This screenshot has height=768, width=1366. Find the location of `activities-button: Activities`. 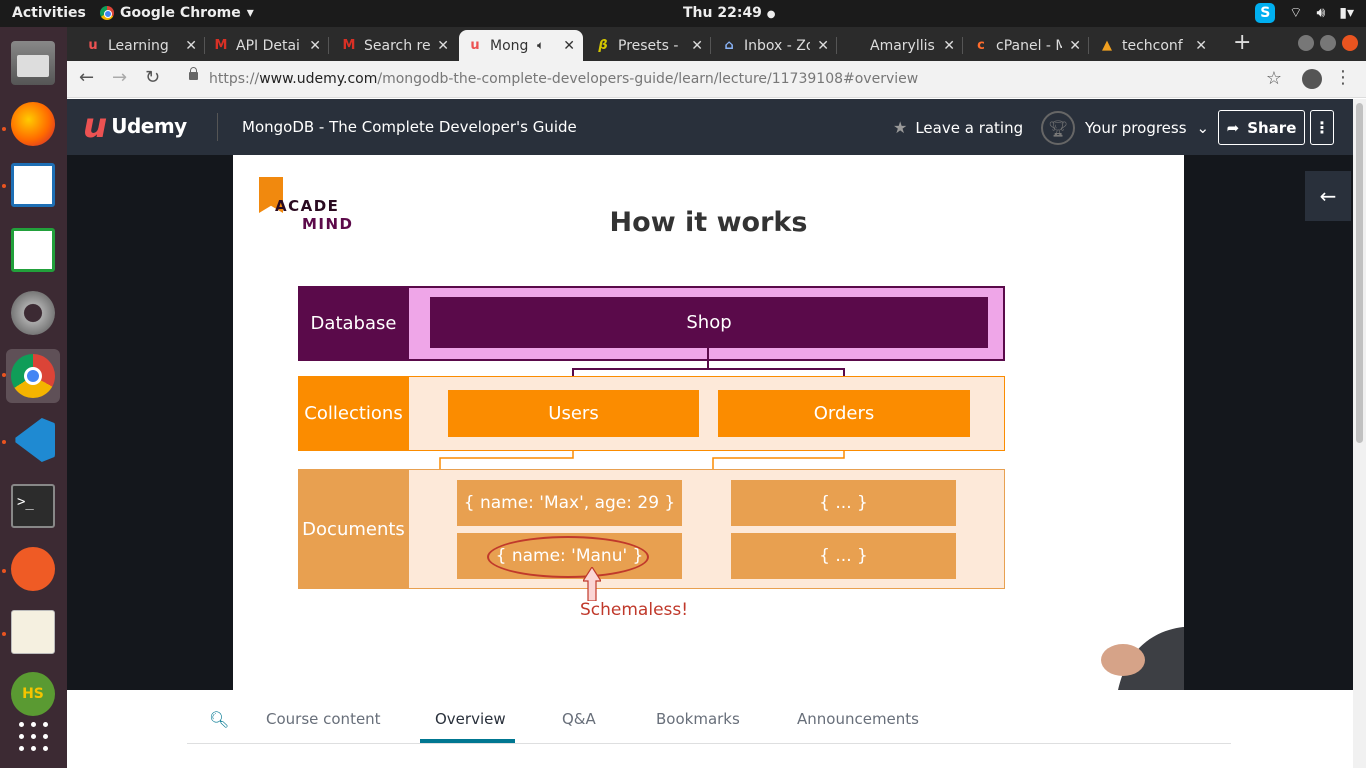

activities-button: Activities is located at coordinates (49, 13).